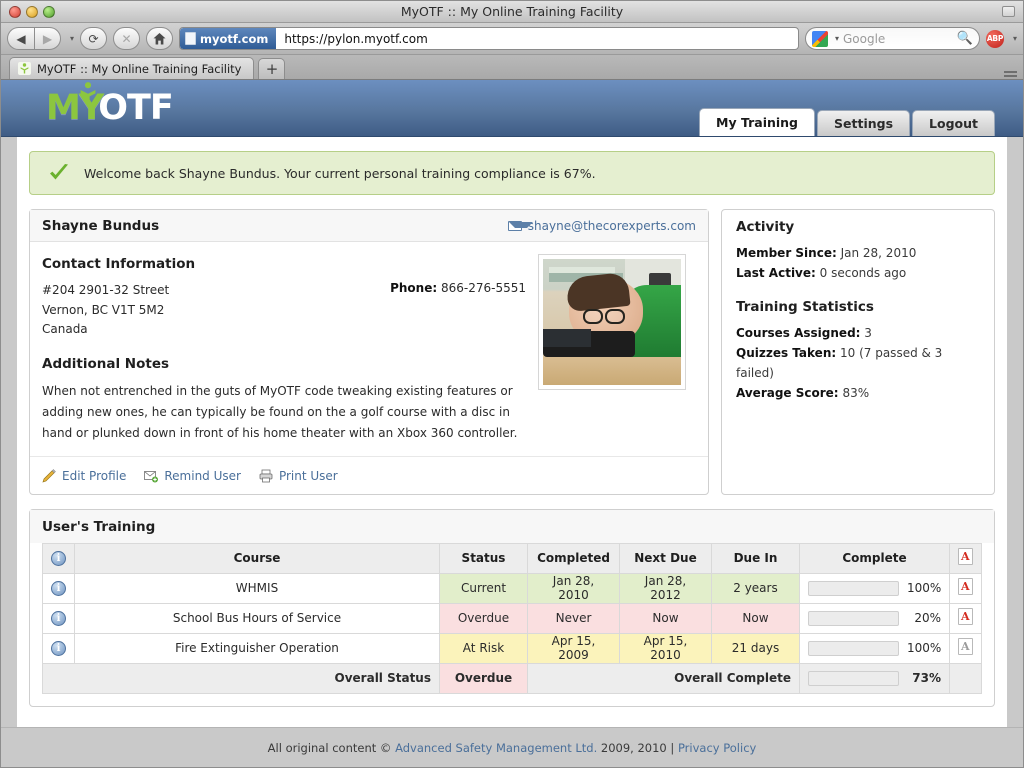  I want to click on overall-complete-bar-cell: 73%, so click(874, 678).